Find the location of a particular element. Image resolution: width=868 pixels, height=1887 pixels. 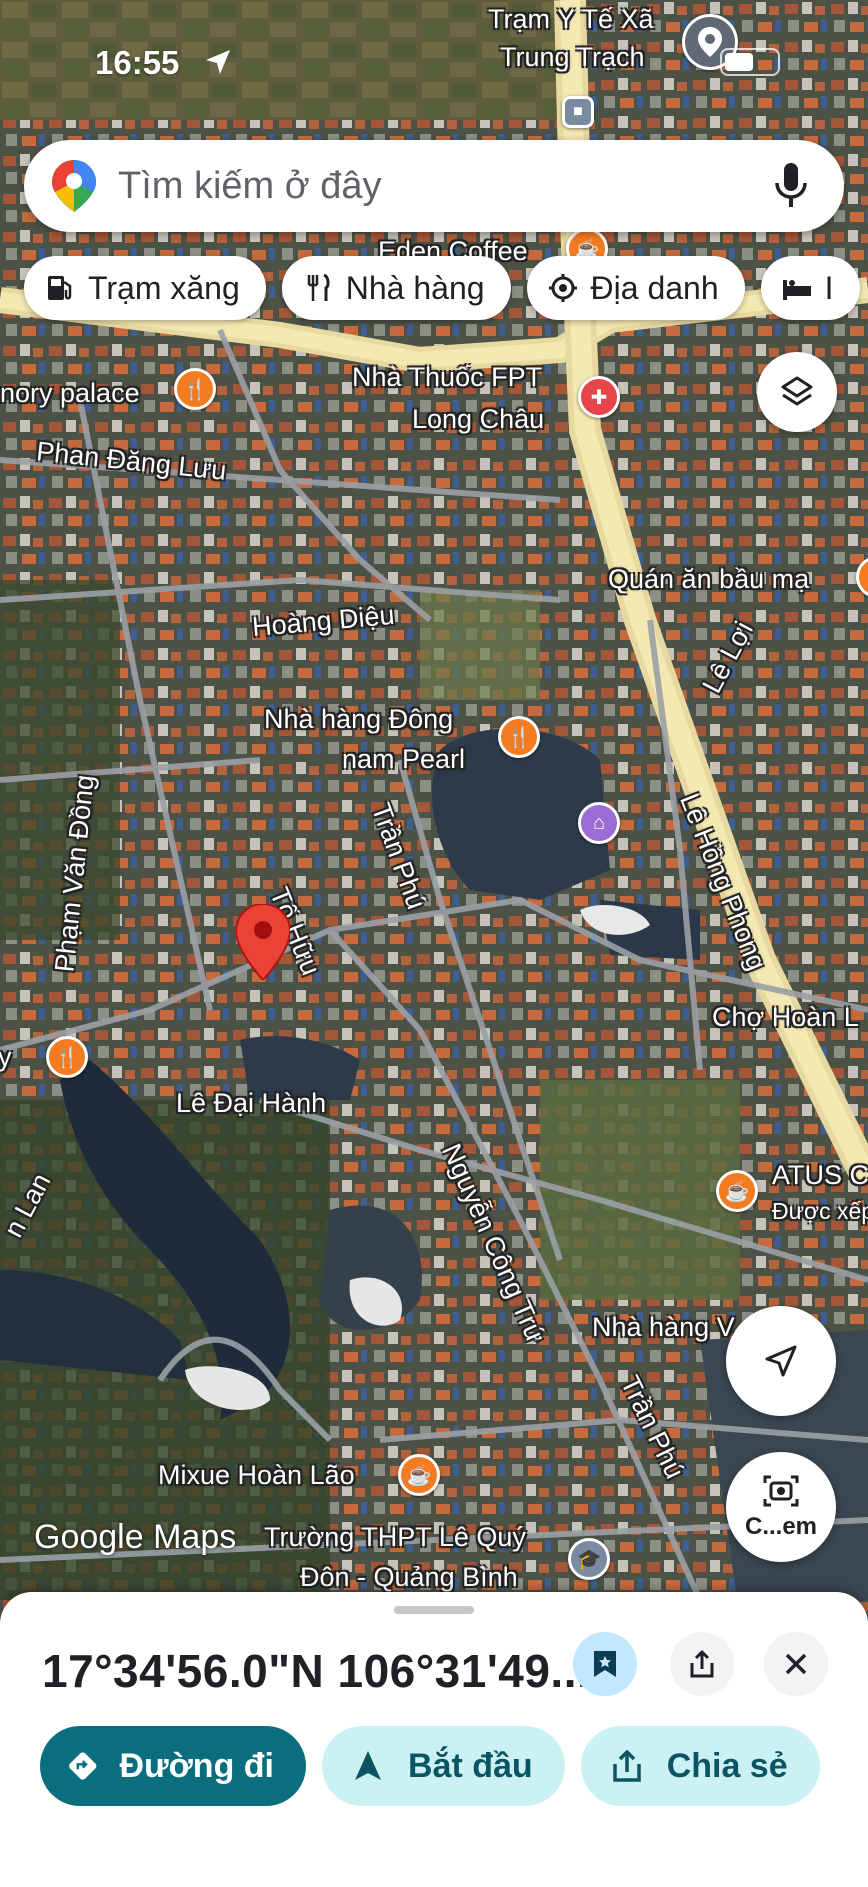

microphone-icon is located at coordinates (791, 186).